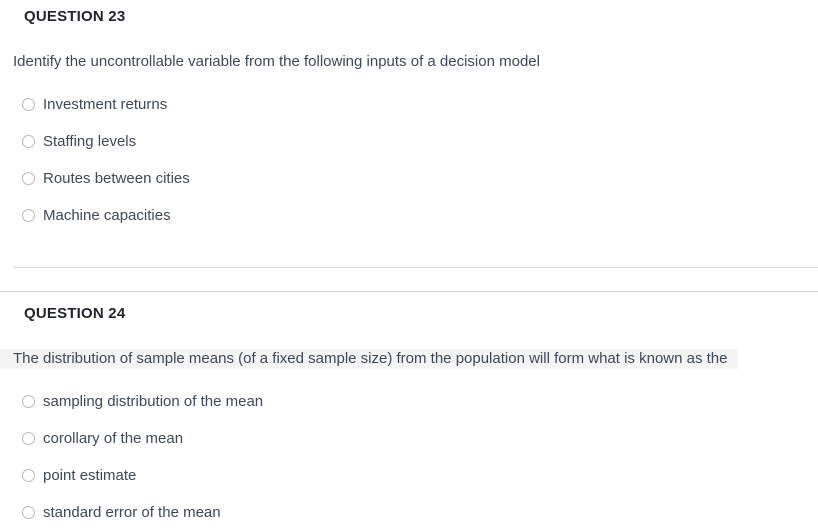 This screenshot has height=532, width=818. I want to click on option-row: Staffing levels, so click(409, 141).